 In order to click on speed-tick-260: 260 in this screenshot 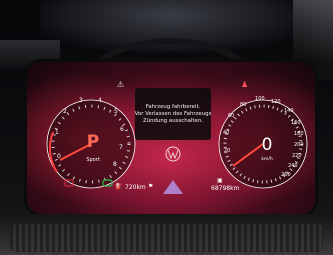, I will do `click(286, 175)`.